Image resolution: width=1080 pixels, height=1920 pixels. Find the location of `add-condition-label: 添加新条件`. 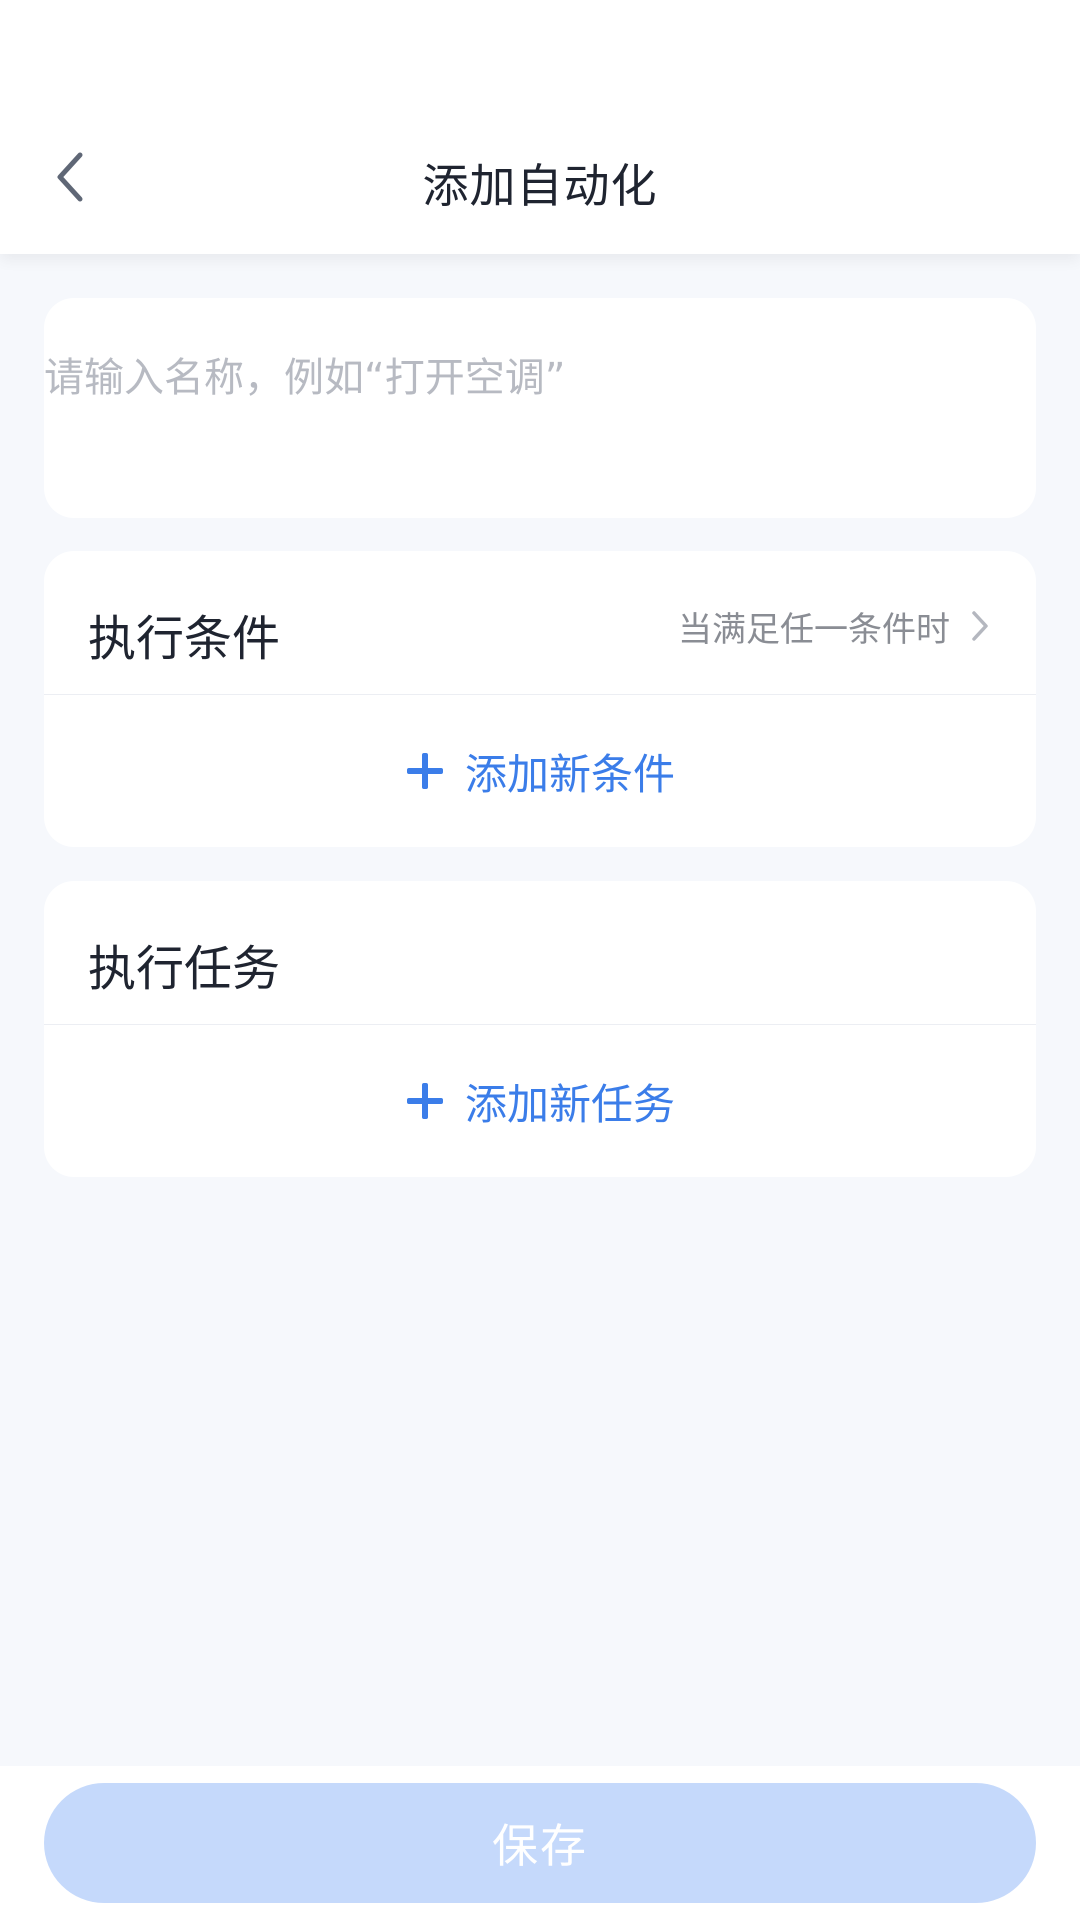

add-condition-label: 添加新条件 is located at coordinates (569, 774).